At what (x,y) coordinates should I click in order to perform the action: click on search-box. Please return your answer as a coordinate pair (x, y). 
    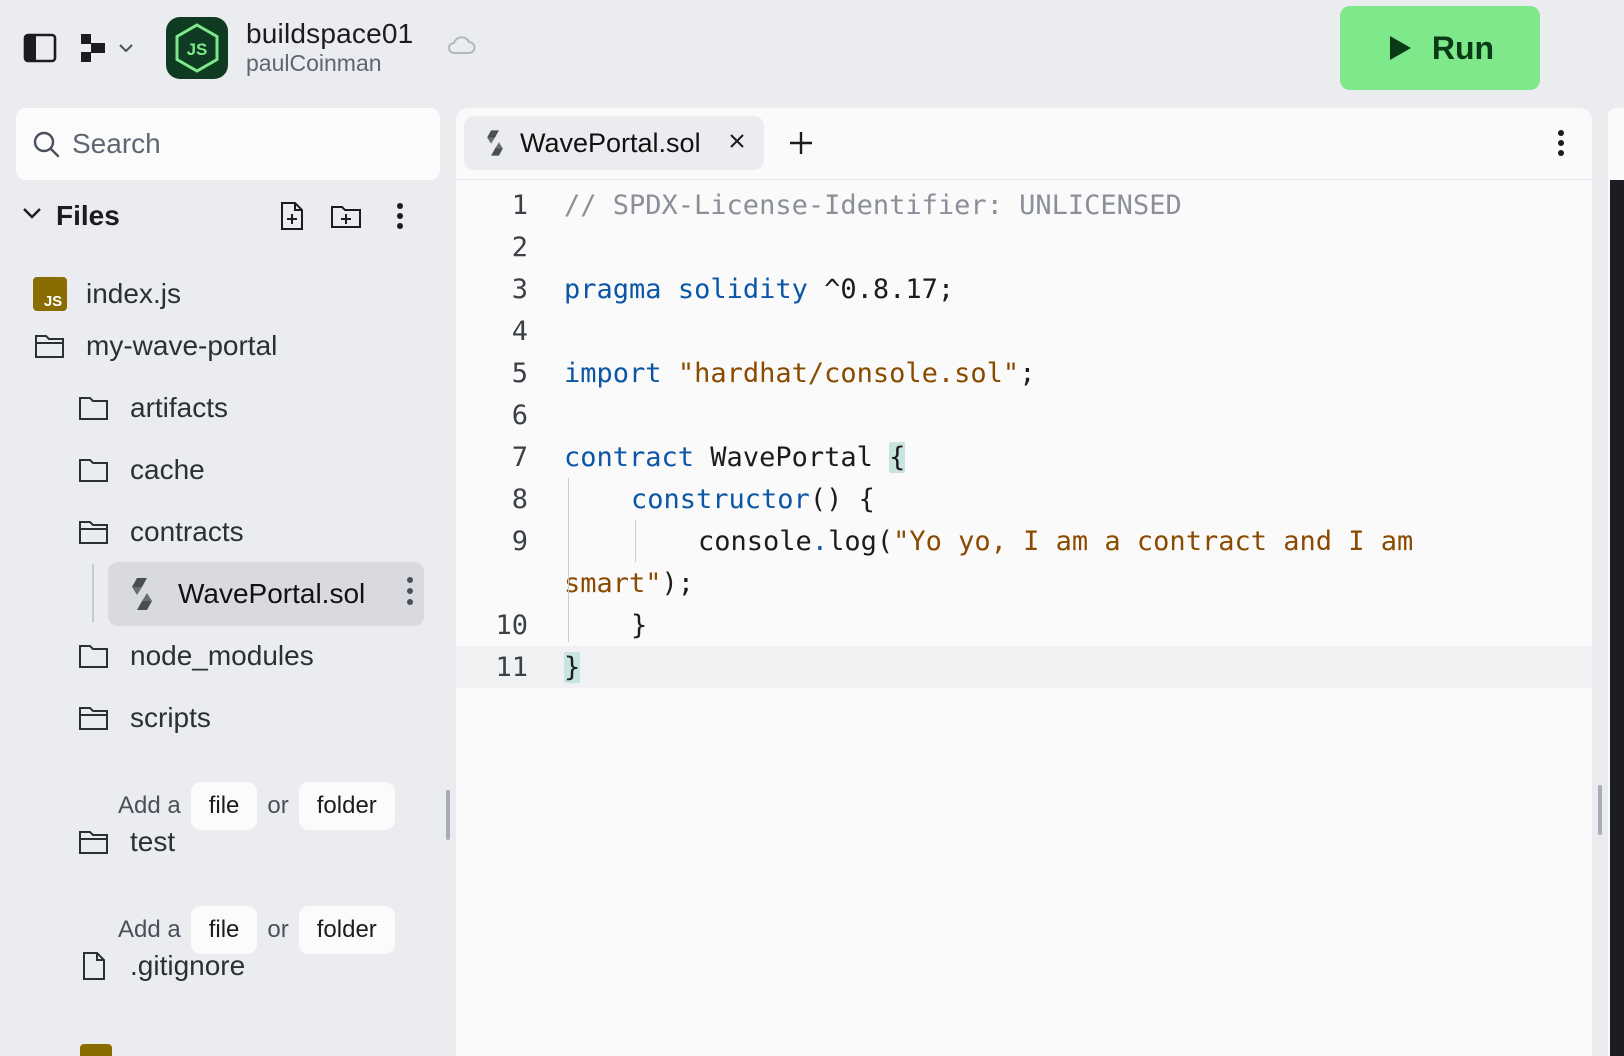
    Looking at the image, I should click on (228, 144).